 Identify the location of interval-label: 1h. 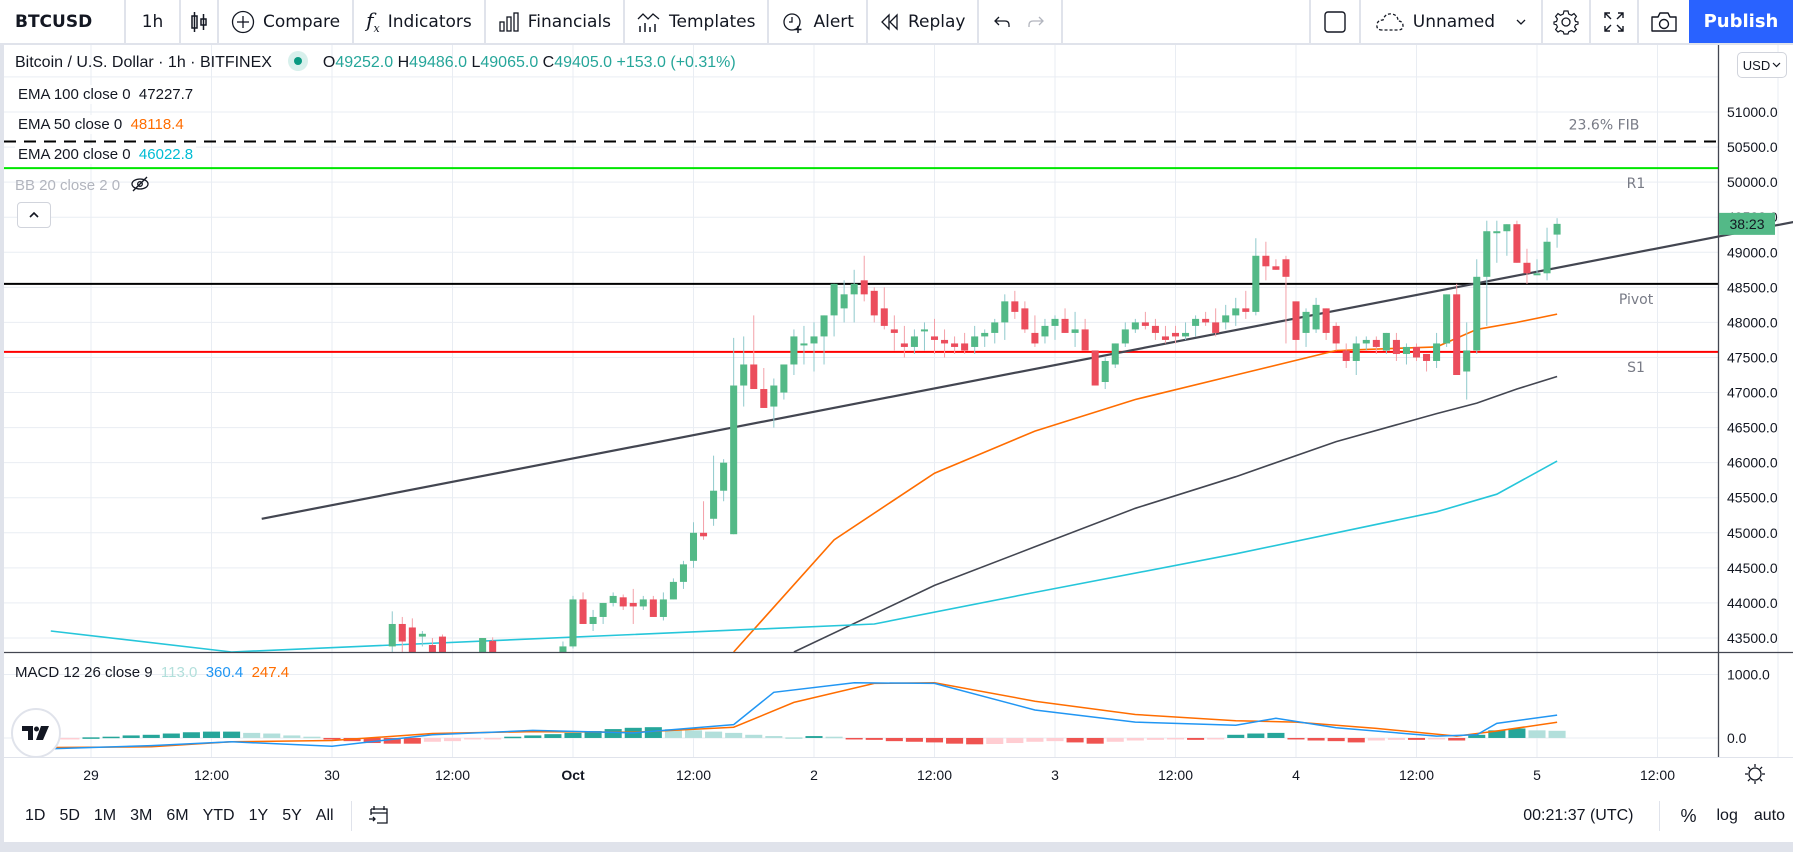
(152, 21).